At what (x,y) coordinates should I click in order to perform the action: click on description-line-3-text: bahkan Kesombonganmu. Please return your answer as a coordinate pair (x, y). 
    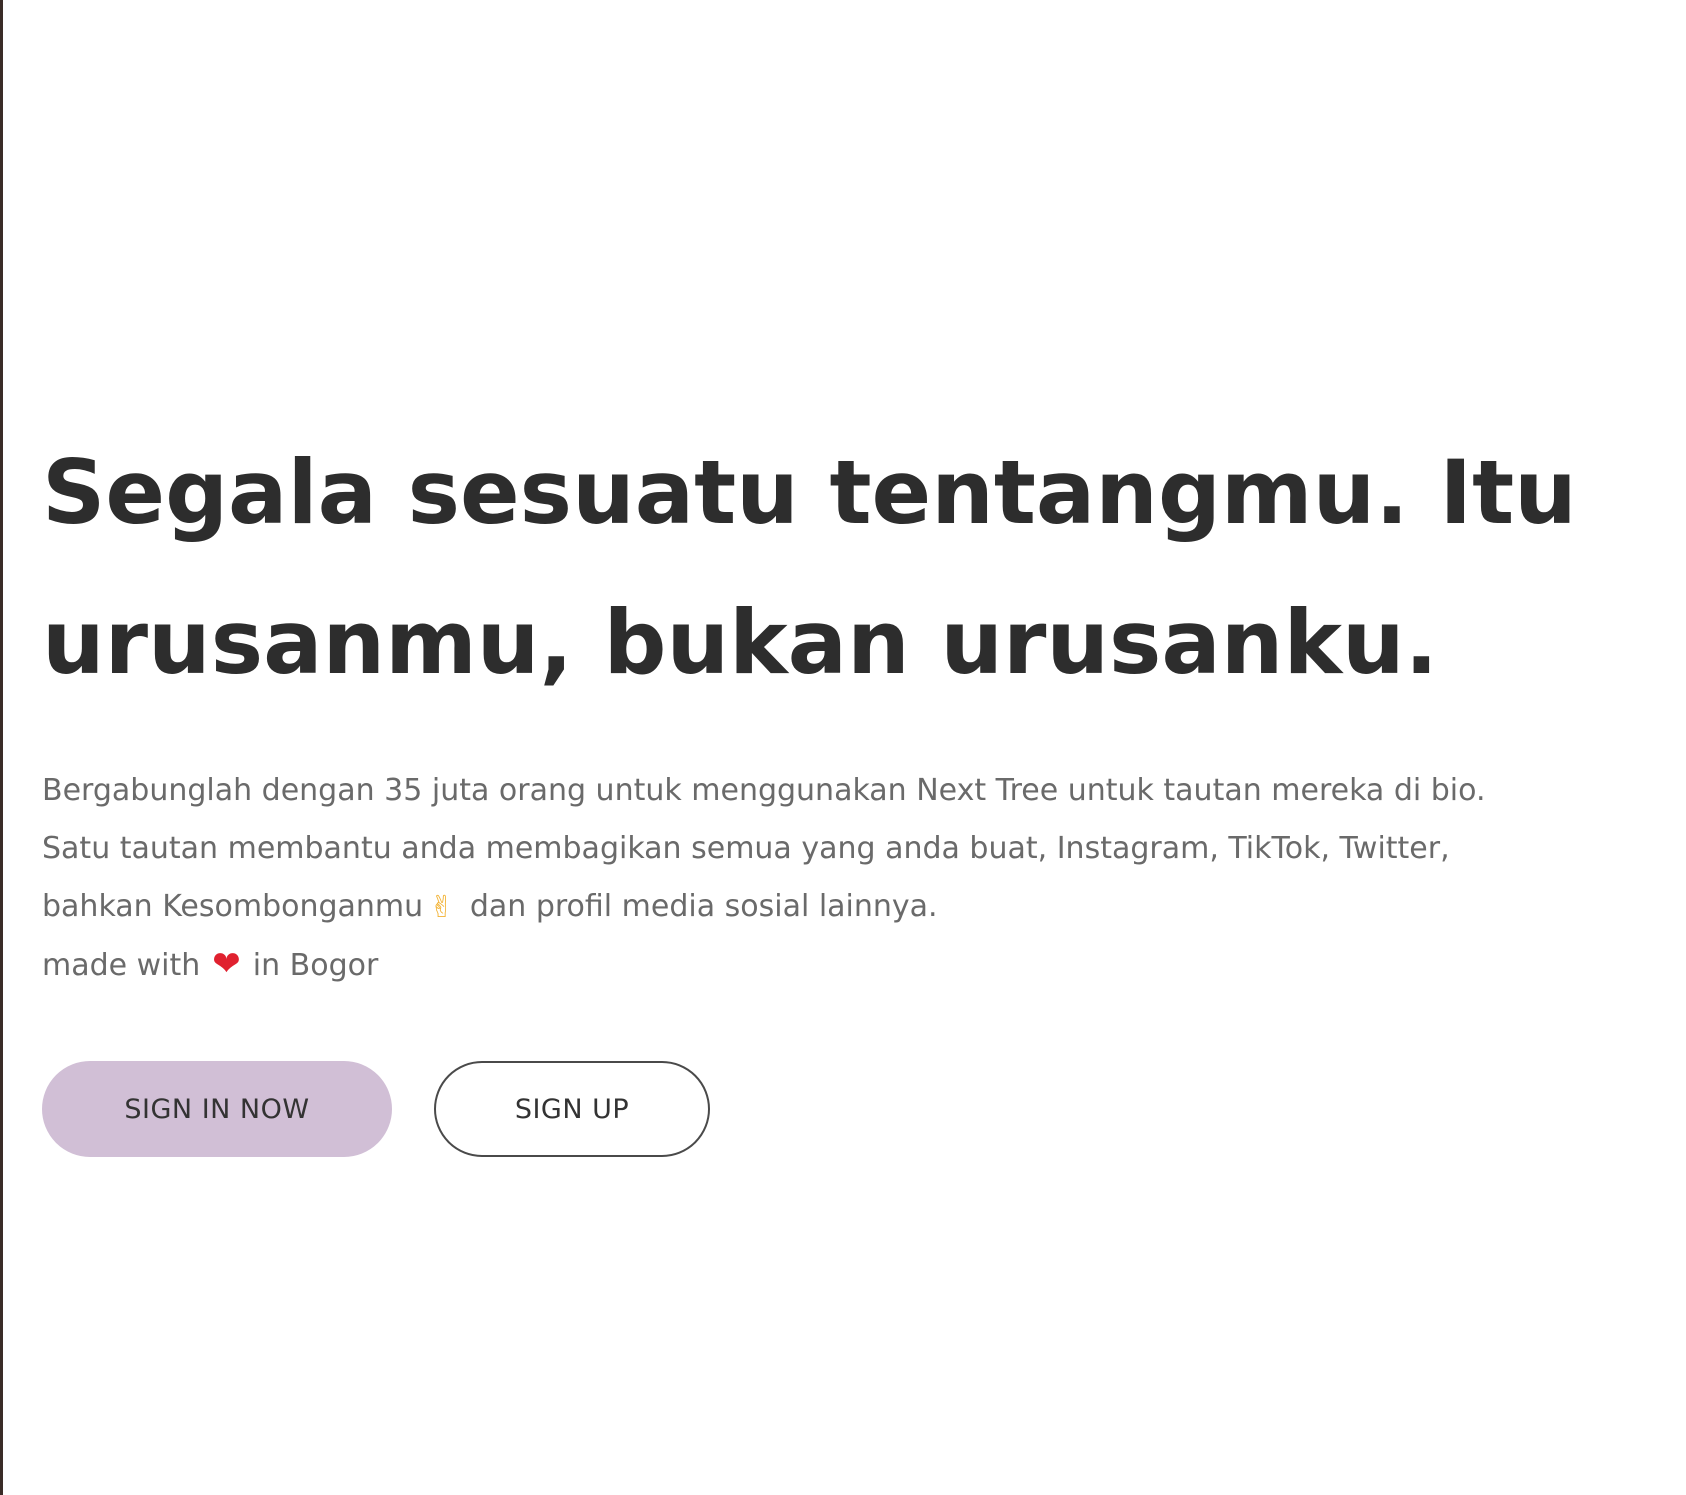
    Looking at the image, I should click on (233, 906).